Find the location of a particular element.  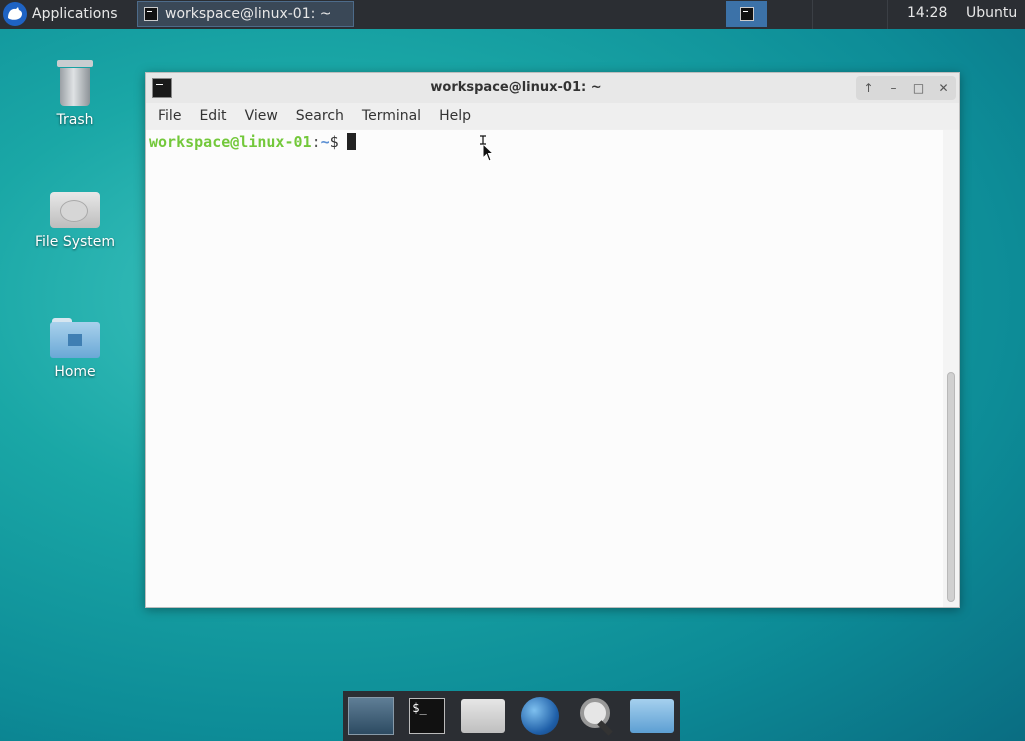

desktop-icon-home: Home is located at coordinates (75, 348).